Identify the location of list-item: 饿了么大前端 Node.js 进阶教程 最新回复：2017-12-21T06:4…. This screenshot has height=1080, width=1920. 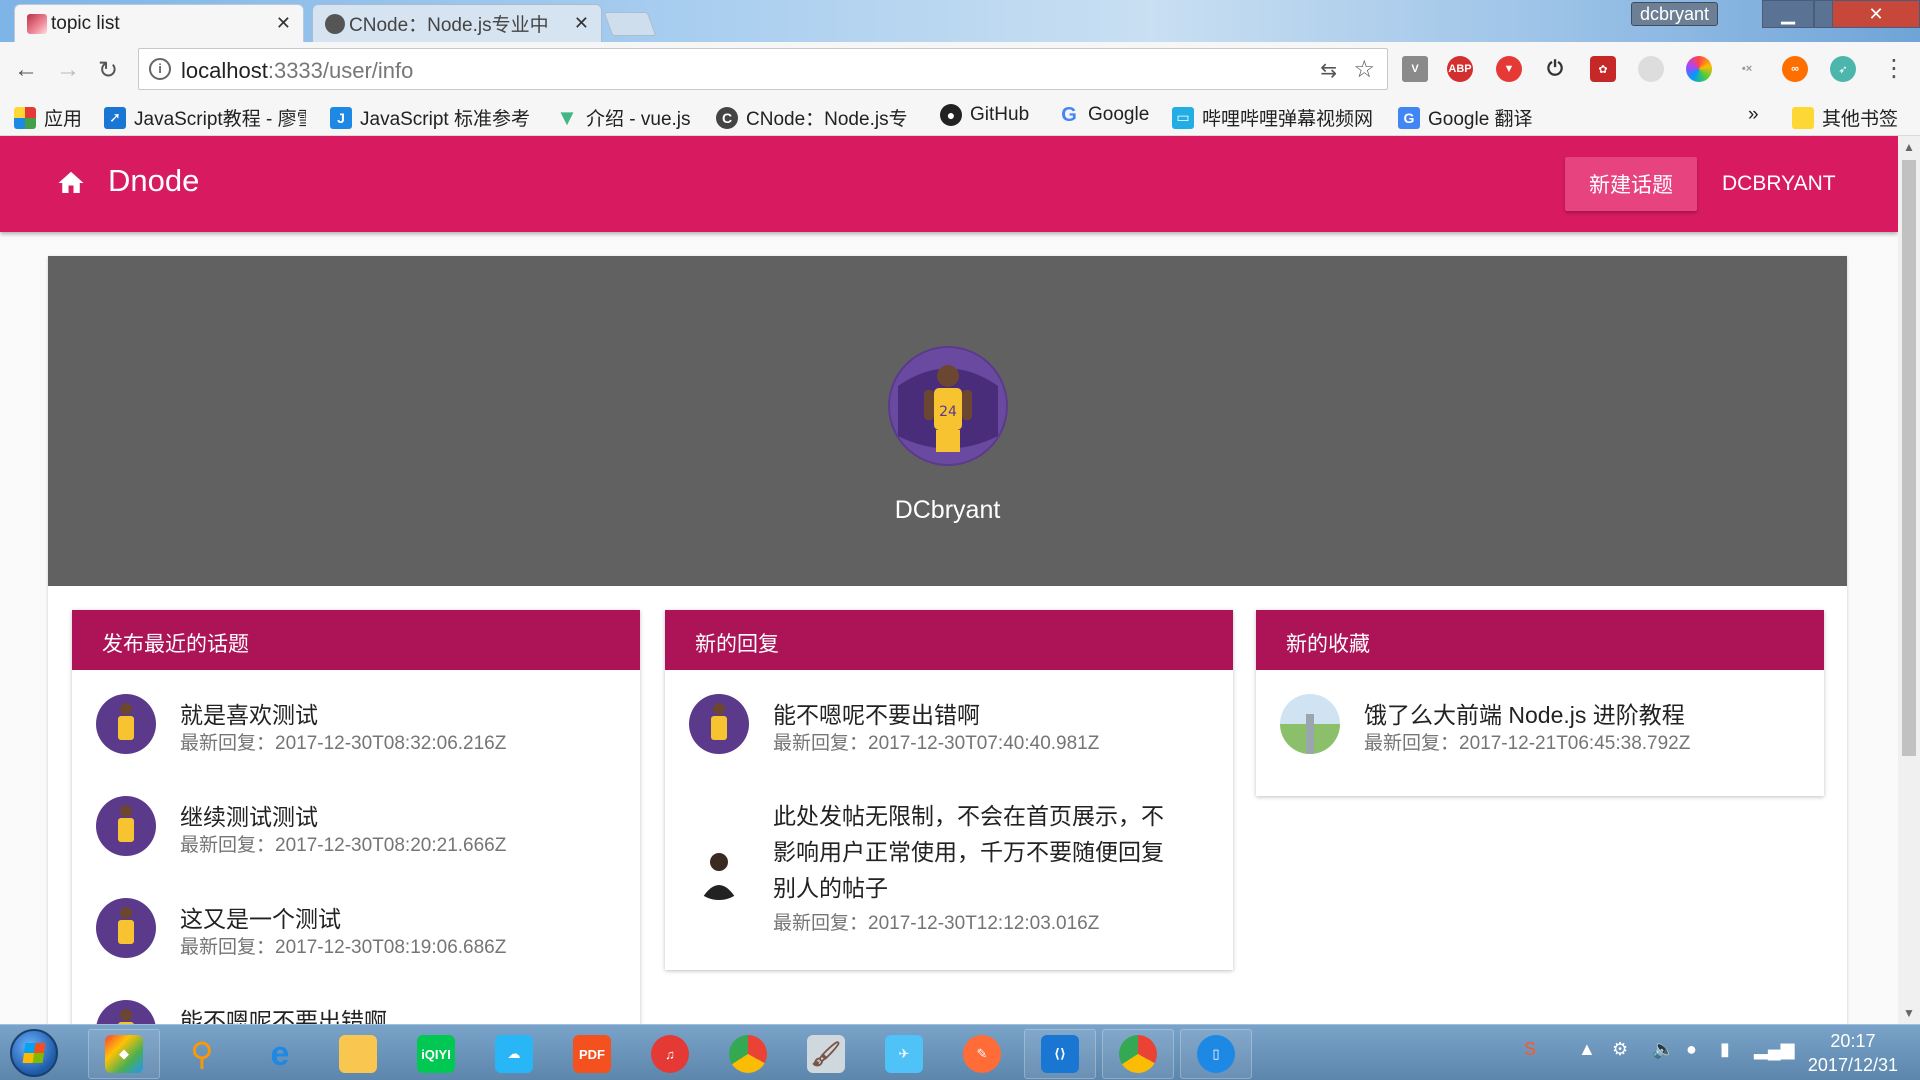
(1540, 737).